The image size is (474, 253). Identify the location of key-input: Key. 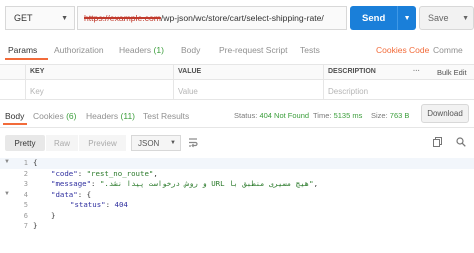
(37, 91).